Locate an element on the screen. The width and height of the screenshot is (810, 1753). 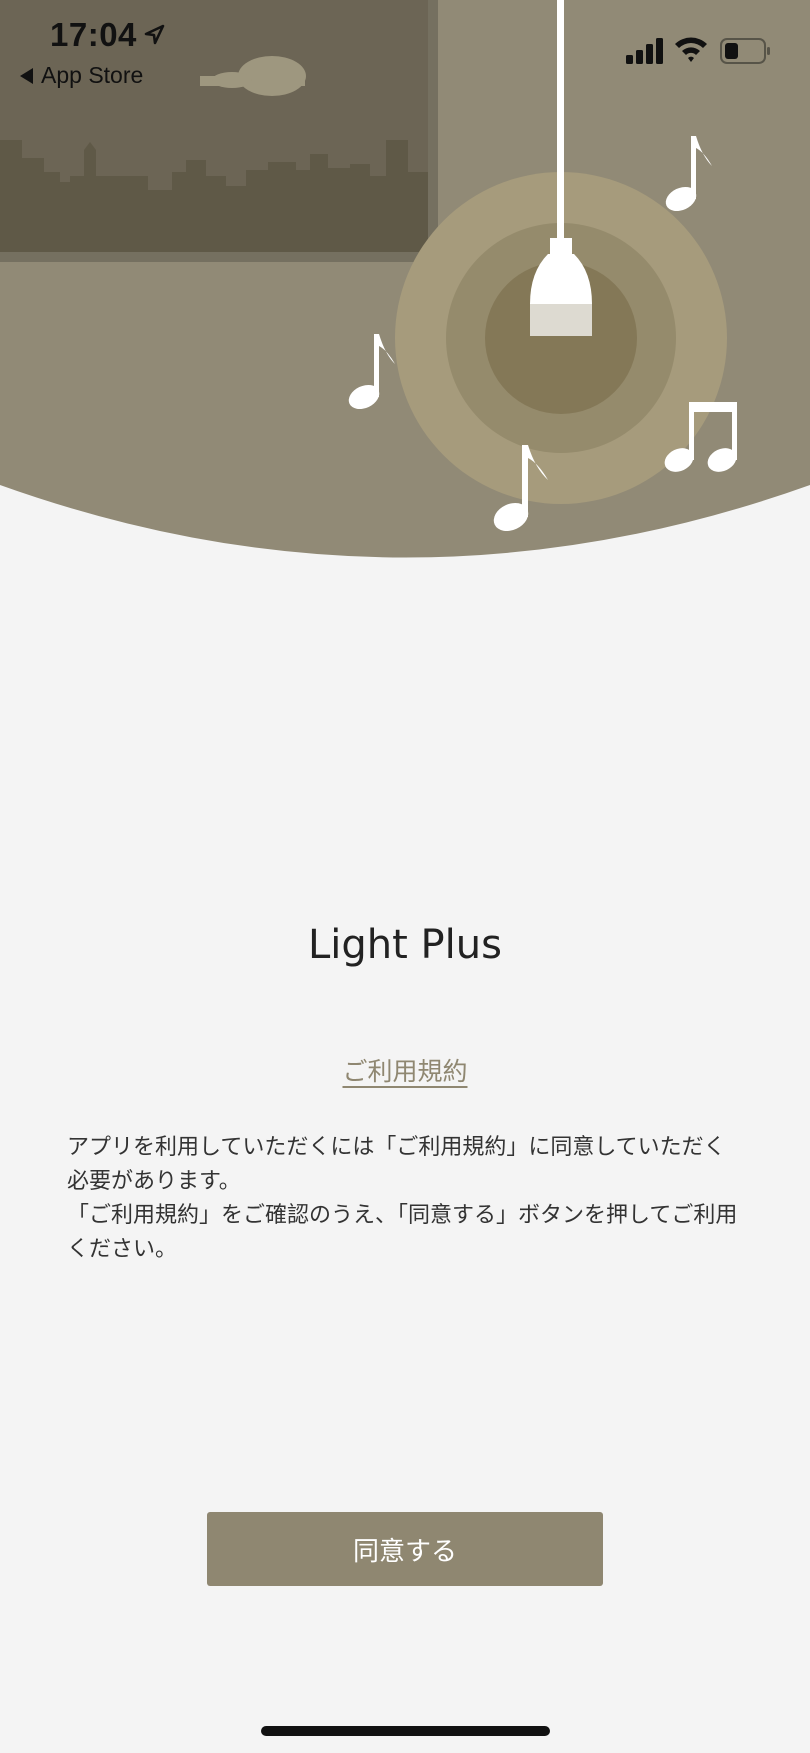
signal-icon is located at coordinates (644, 51).